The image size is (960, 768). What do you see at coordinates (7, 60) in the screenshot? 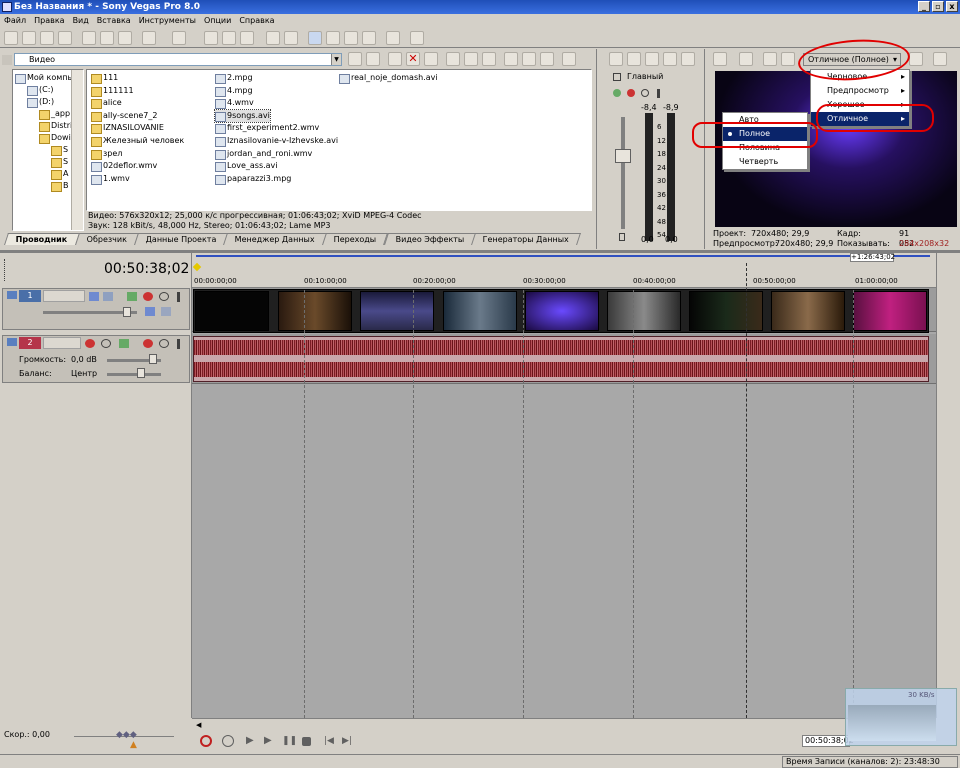
I see `explorer-menu-icon` at bounding box center [7, 60].